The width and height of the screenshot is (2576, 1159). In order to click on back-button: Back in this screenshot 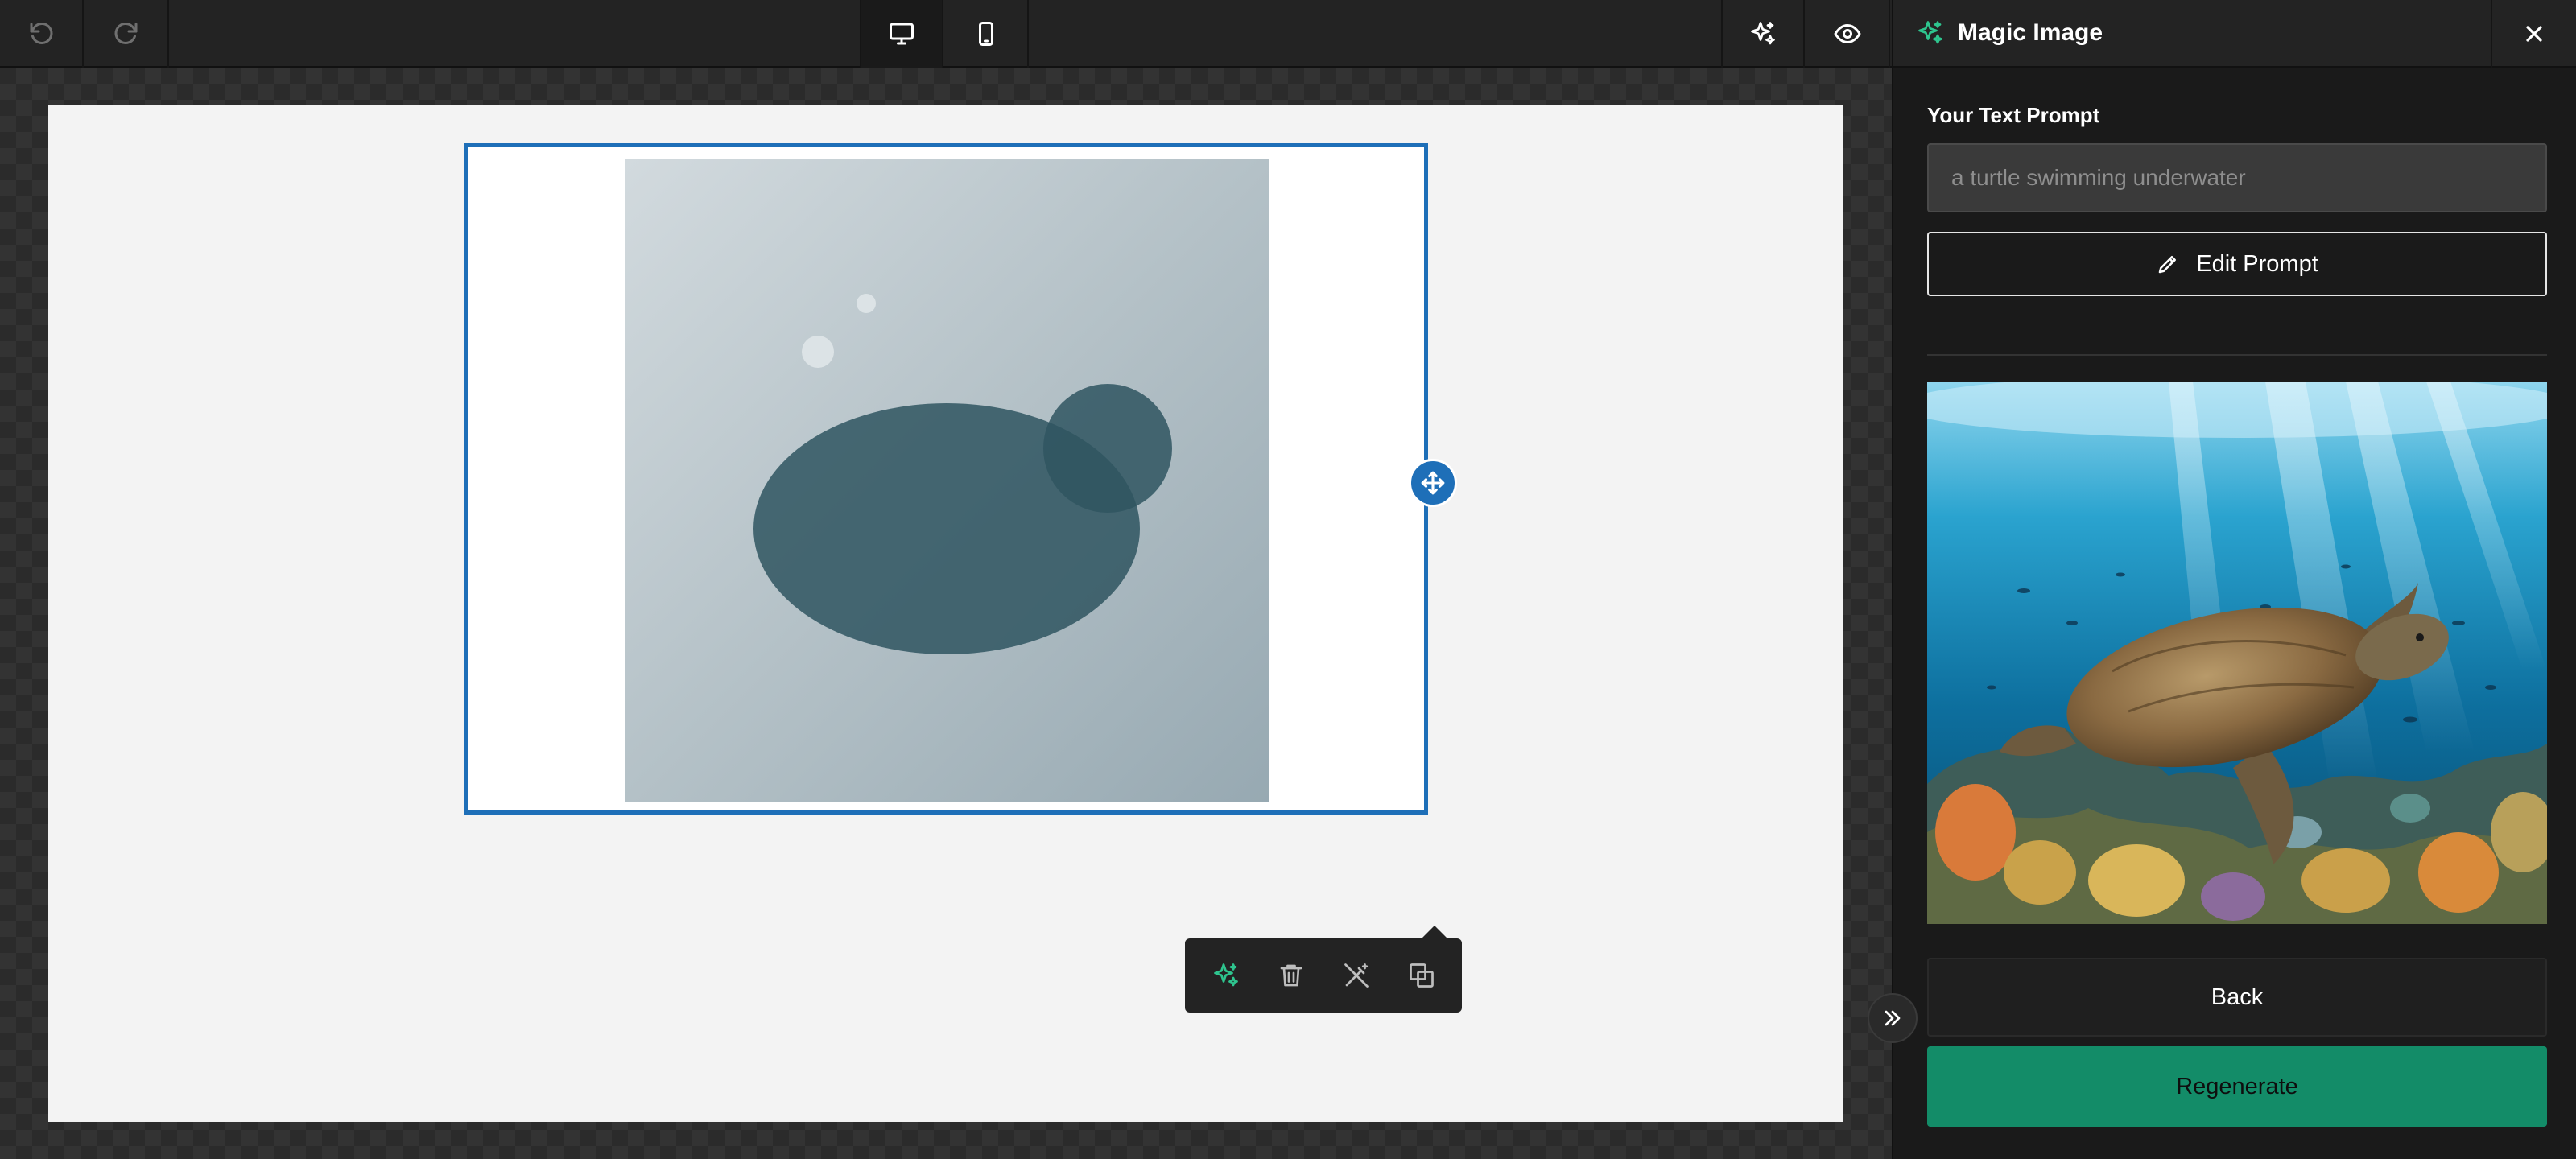, I will do `click(2237, 997)`.